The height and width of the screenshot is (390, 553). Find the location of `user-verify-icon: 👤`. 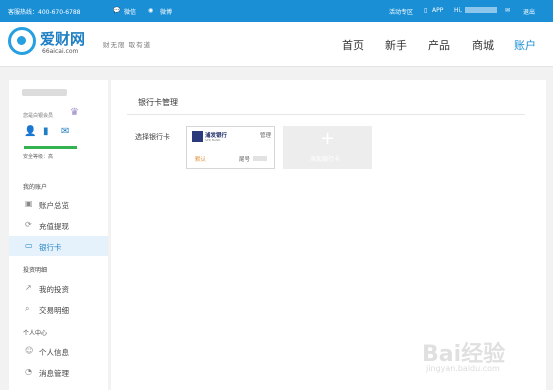

user-verify-icon: 👤 is located at coordinates (30, 131).